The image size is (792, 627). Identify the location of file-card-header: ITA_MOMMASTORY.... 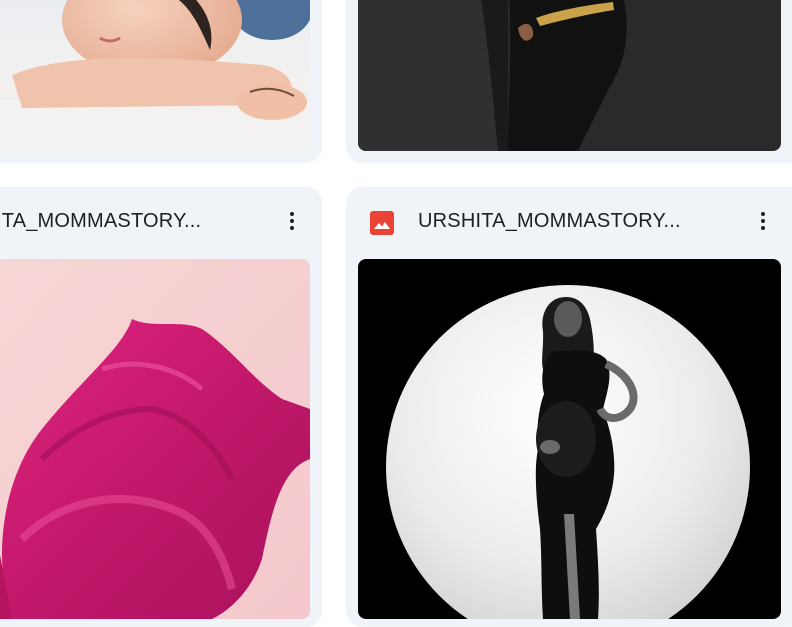
(161, 223).